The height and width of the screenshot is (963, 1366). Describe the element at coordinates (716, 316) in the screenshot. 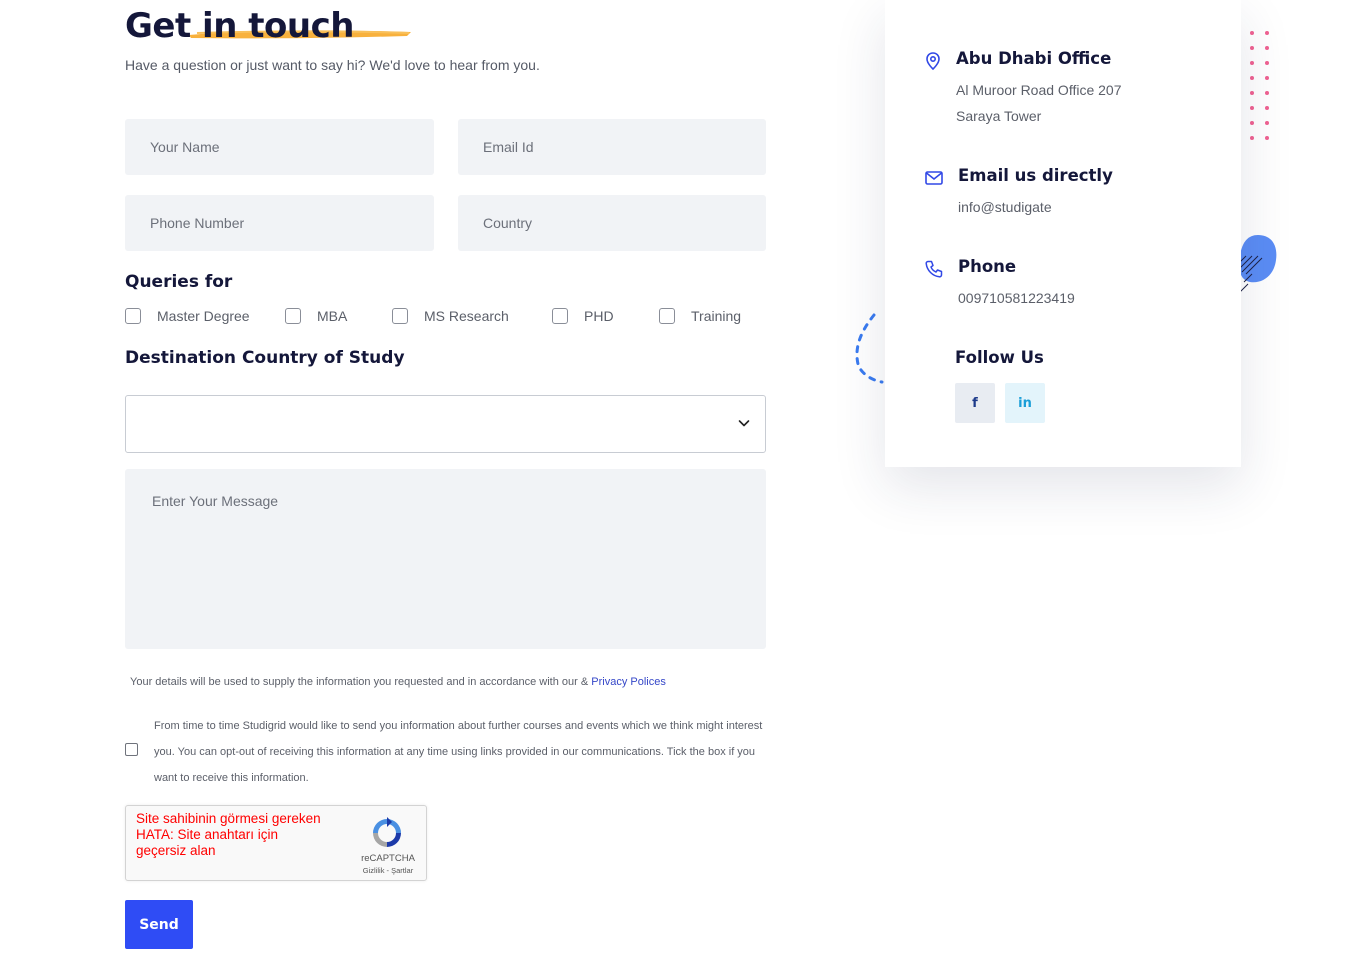

I see `checkbox-label: Training` at that location.